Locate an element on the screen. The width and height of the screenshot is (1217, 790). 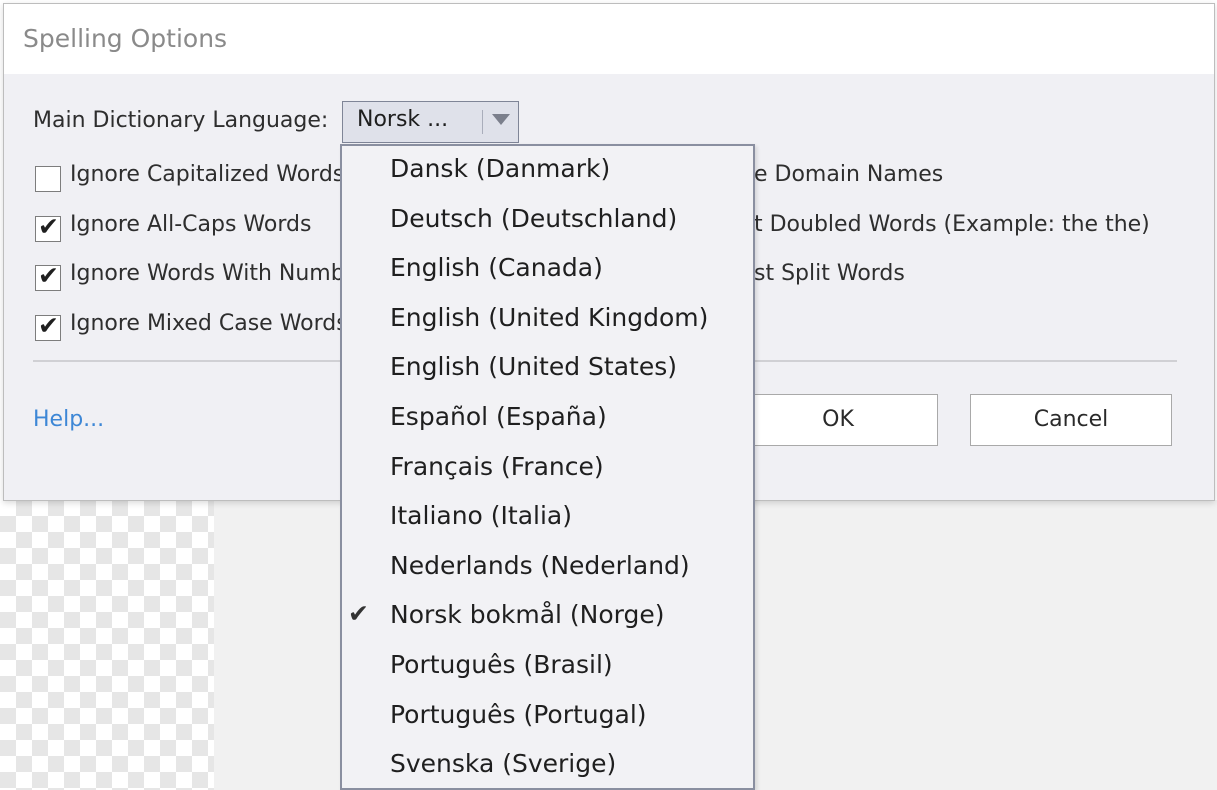
suggest-split-words-label: st Split Words is located at coordinates (829, 273).